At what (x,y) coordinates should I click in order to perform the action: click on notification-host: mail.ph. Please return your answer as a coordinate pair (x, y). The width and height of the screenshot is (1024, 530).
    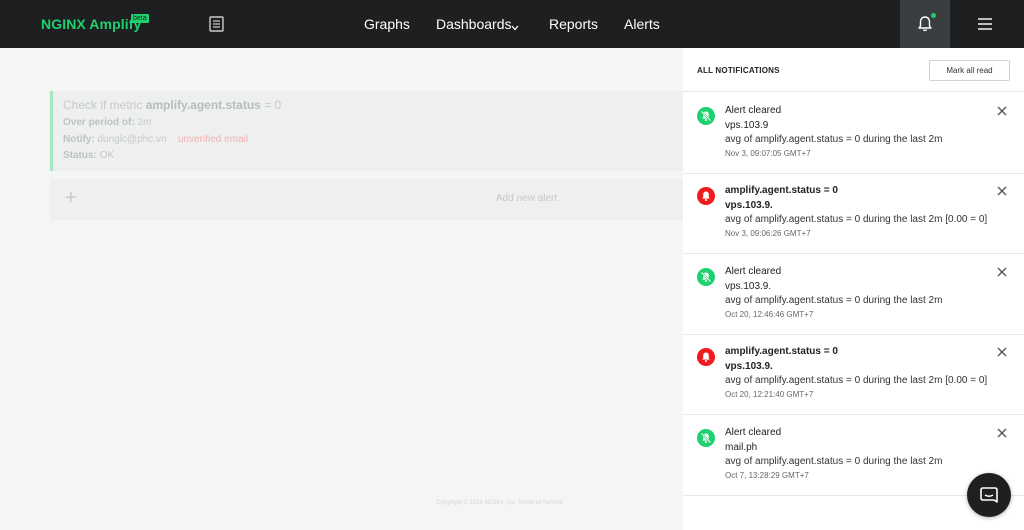
    Looking at the image, I should click on (741, 447).